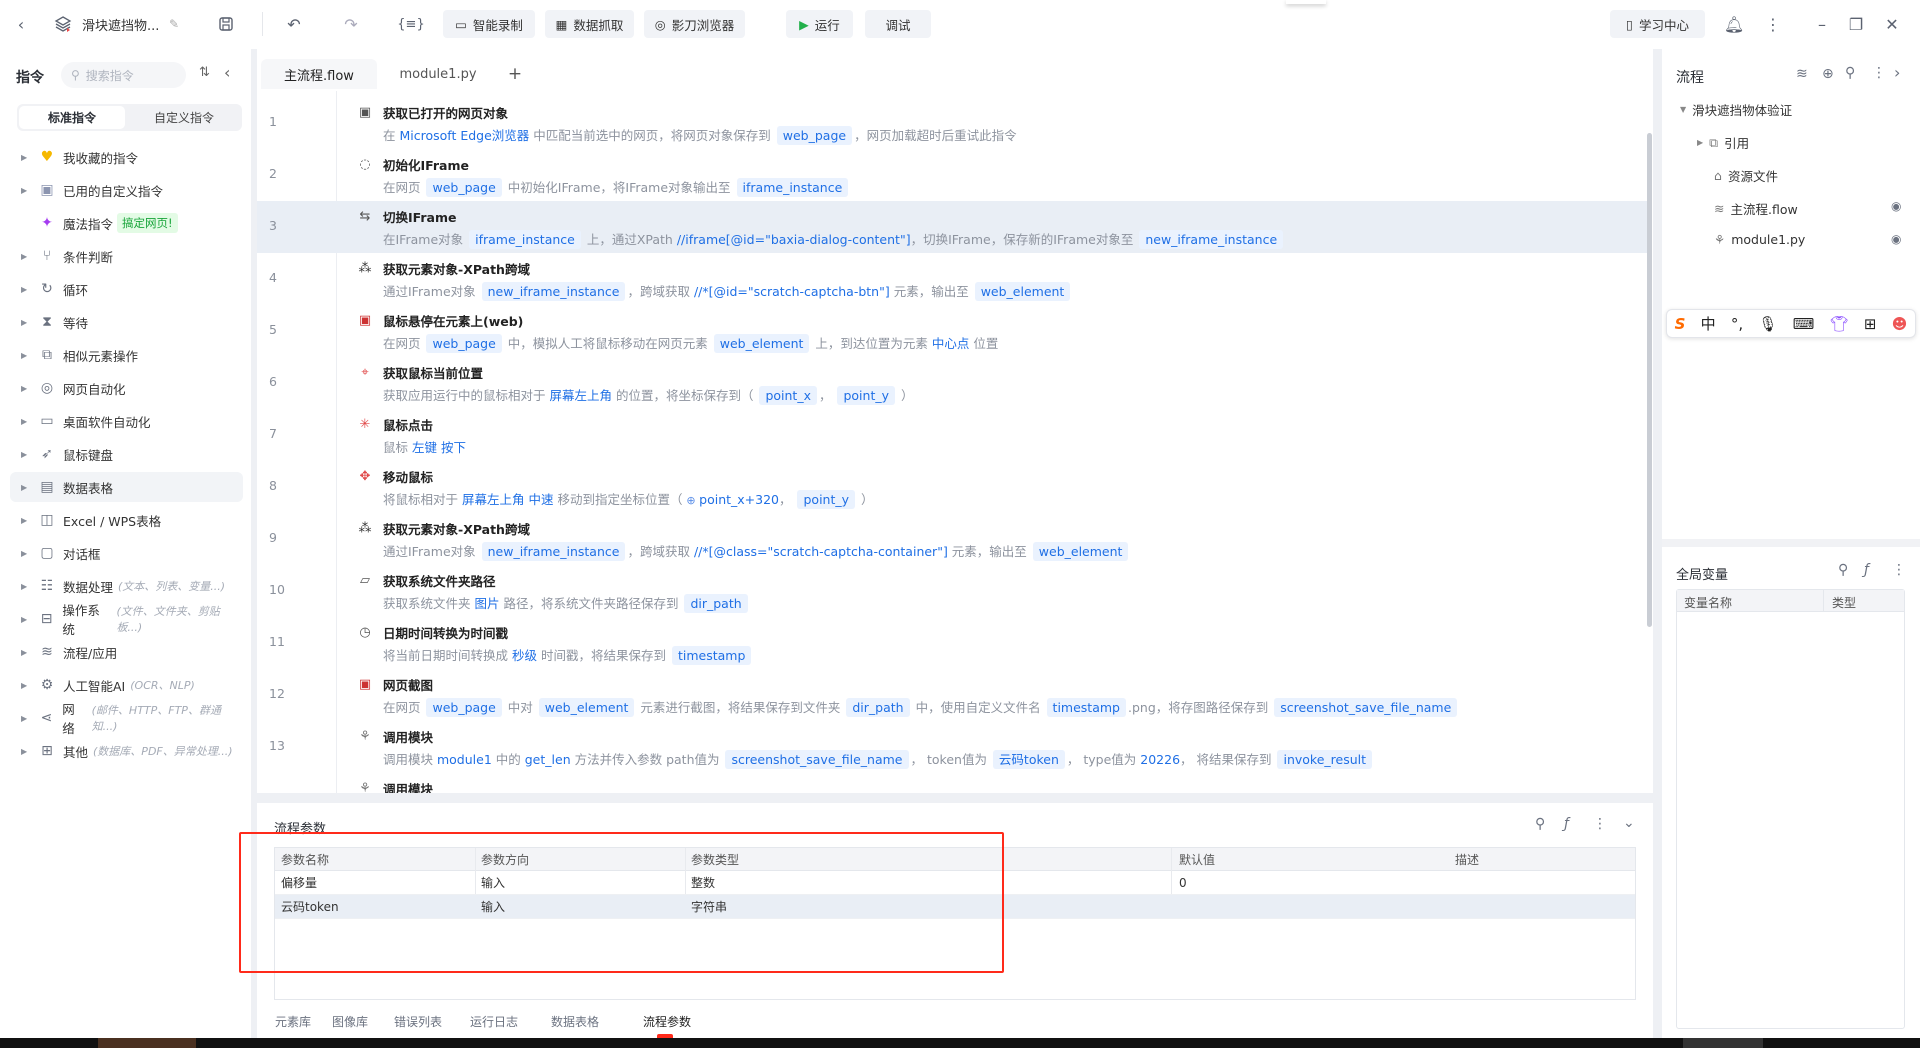  What do you see at coordinates (1900, 324) in the screenshot?
I see `avatar-icon: ☻` at bounding box center [1900, 324].